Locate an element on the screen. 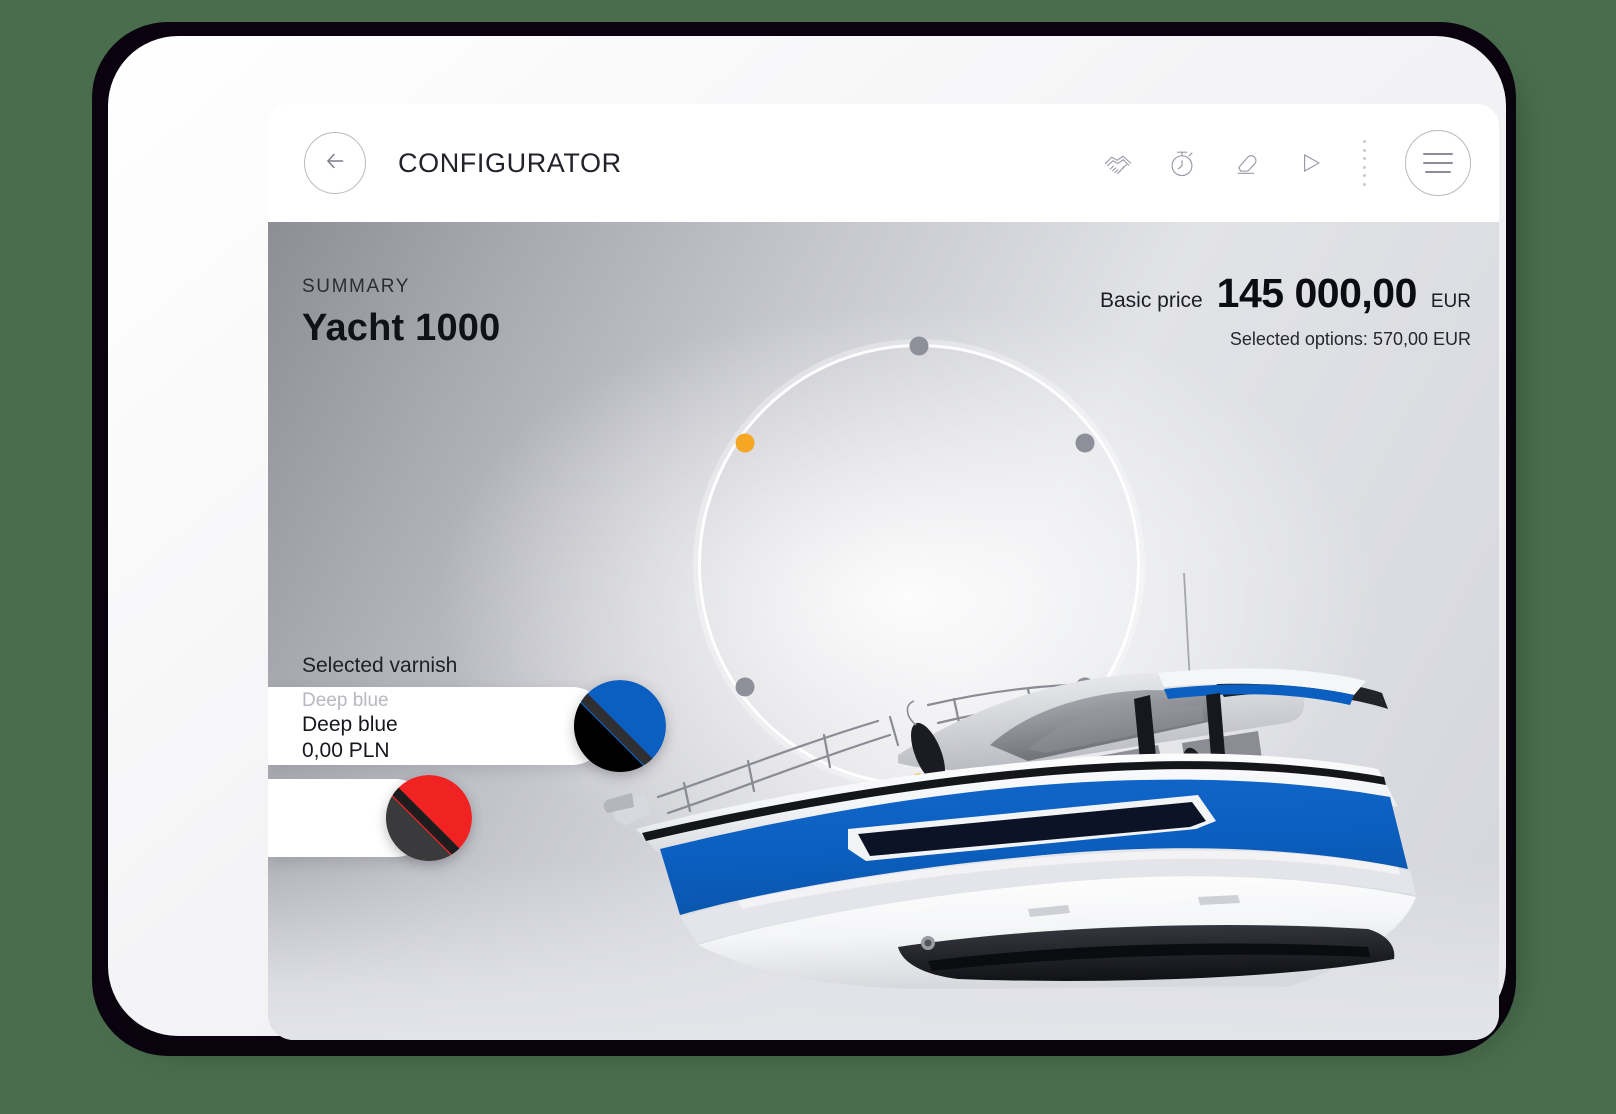 This screenshot has width=1616, height=1114. summary-block: SUMMARY Yacht 1000 is located at coordinates (401, 313).